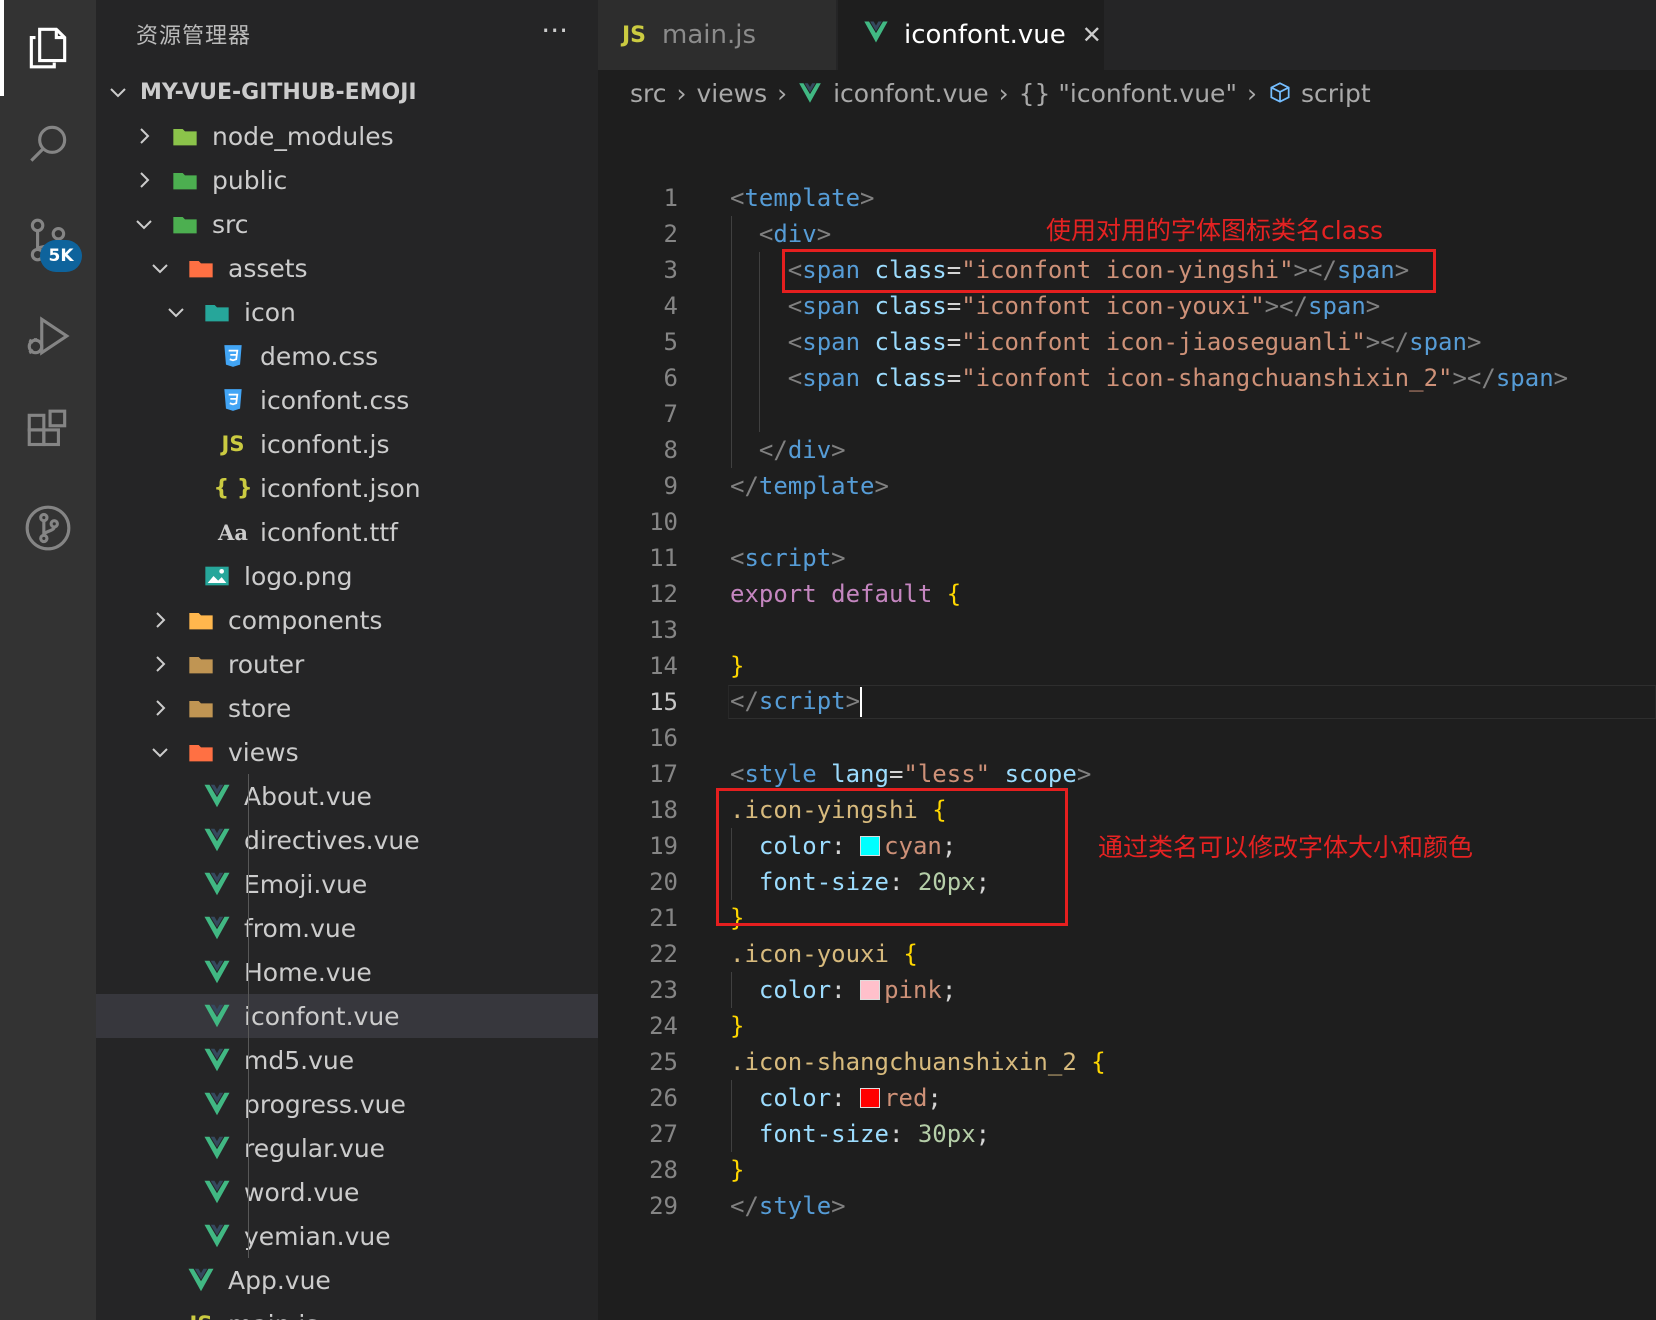 The height and width of the screenshot is (1320, 1656). I want to click on code-line: 10, so click(1127, 522).